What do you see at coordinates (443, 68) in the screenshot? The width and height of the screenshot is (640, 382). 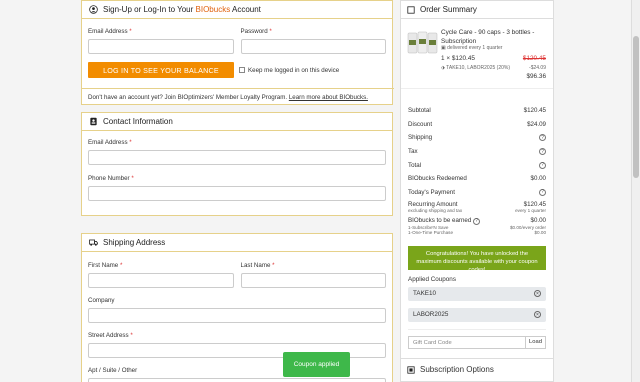 I see `tag-icon: ⬗` at bounding box center [443, 68].